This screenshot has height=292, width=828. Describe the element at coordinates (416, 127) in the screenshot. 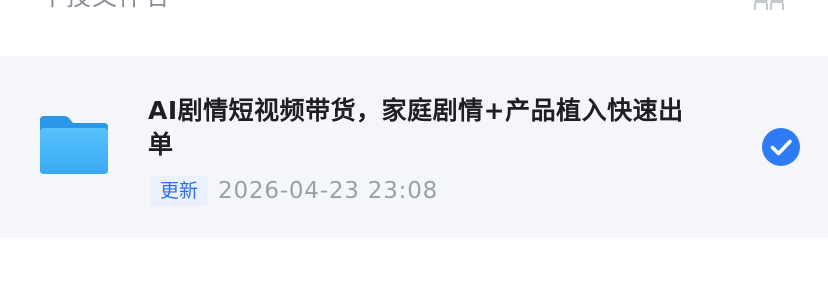

I see `file-name: AI剧情短视频带货，家庭剧情+产品植入快速出单` at that location.